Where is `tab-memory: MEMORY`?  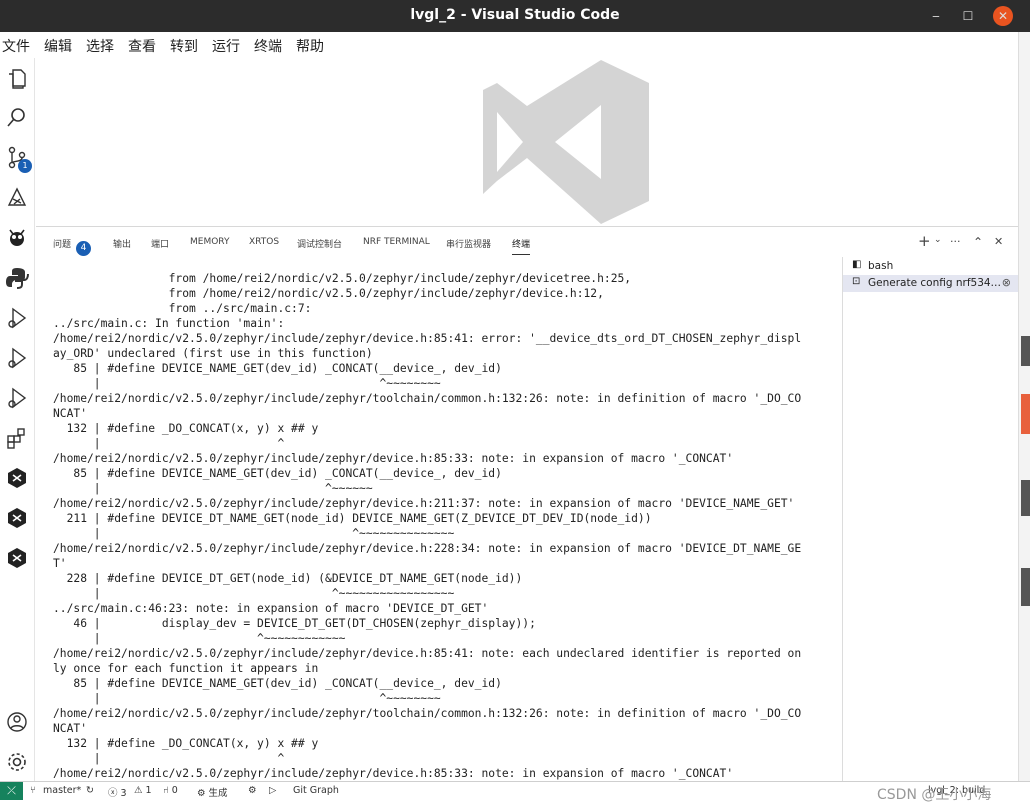 tab-memory: MEMORY is located at coordinates (209, 242).